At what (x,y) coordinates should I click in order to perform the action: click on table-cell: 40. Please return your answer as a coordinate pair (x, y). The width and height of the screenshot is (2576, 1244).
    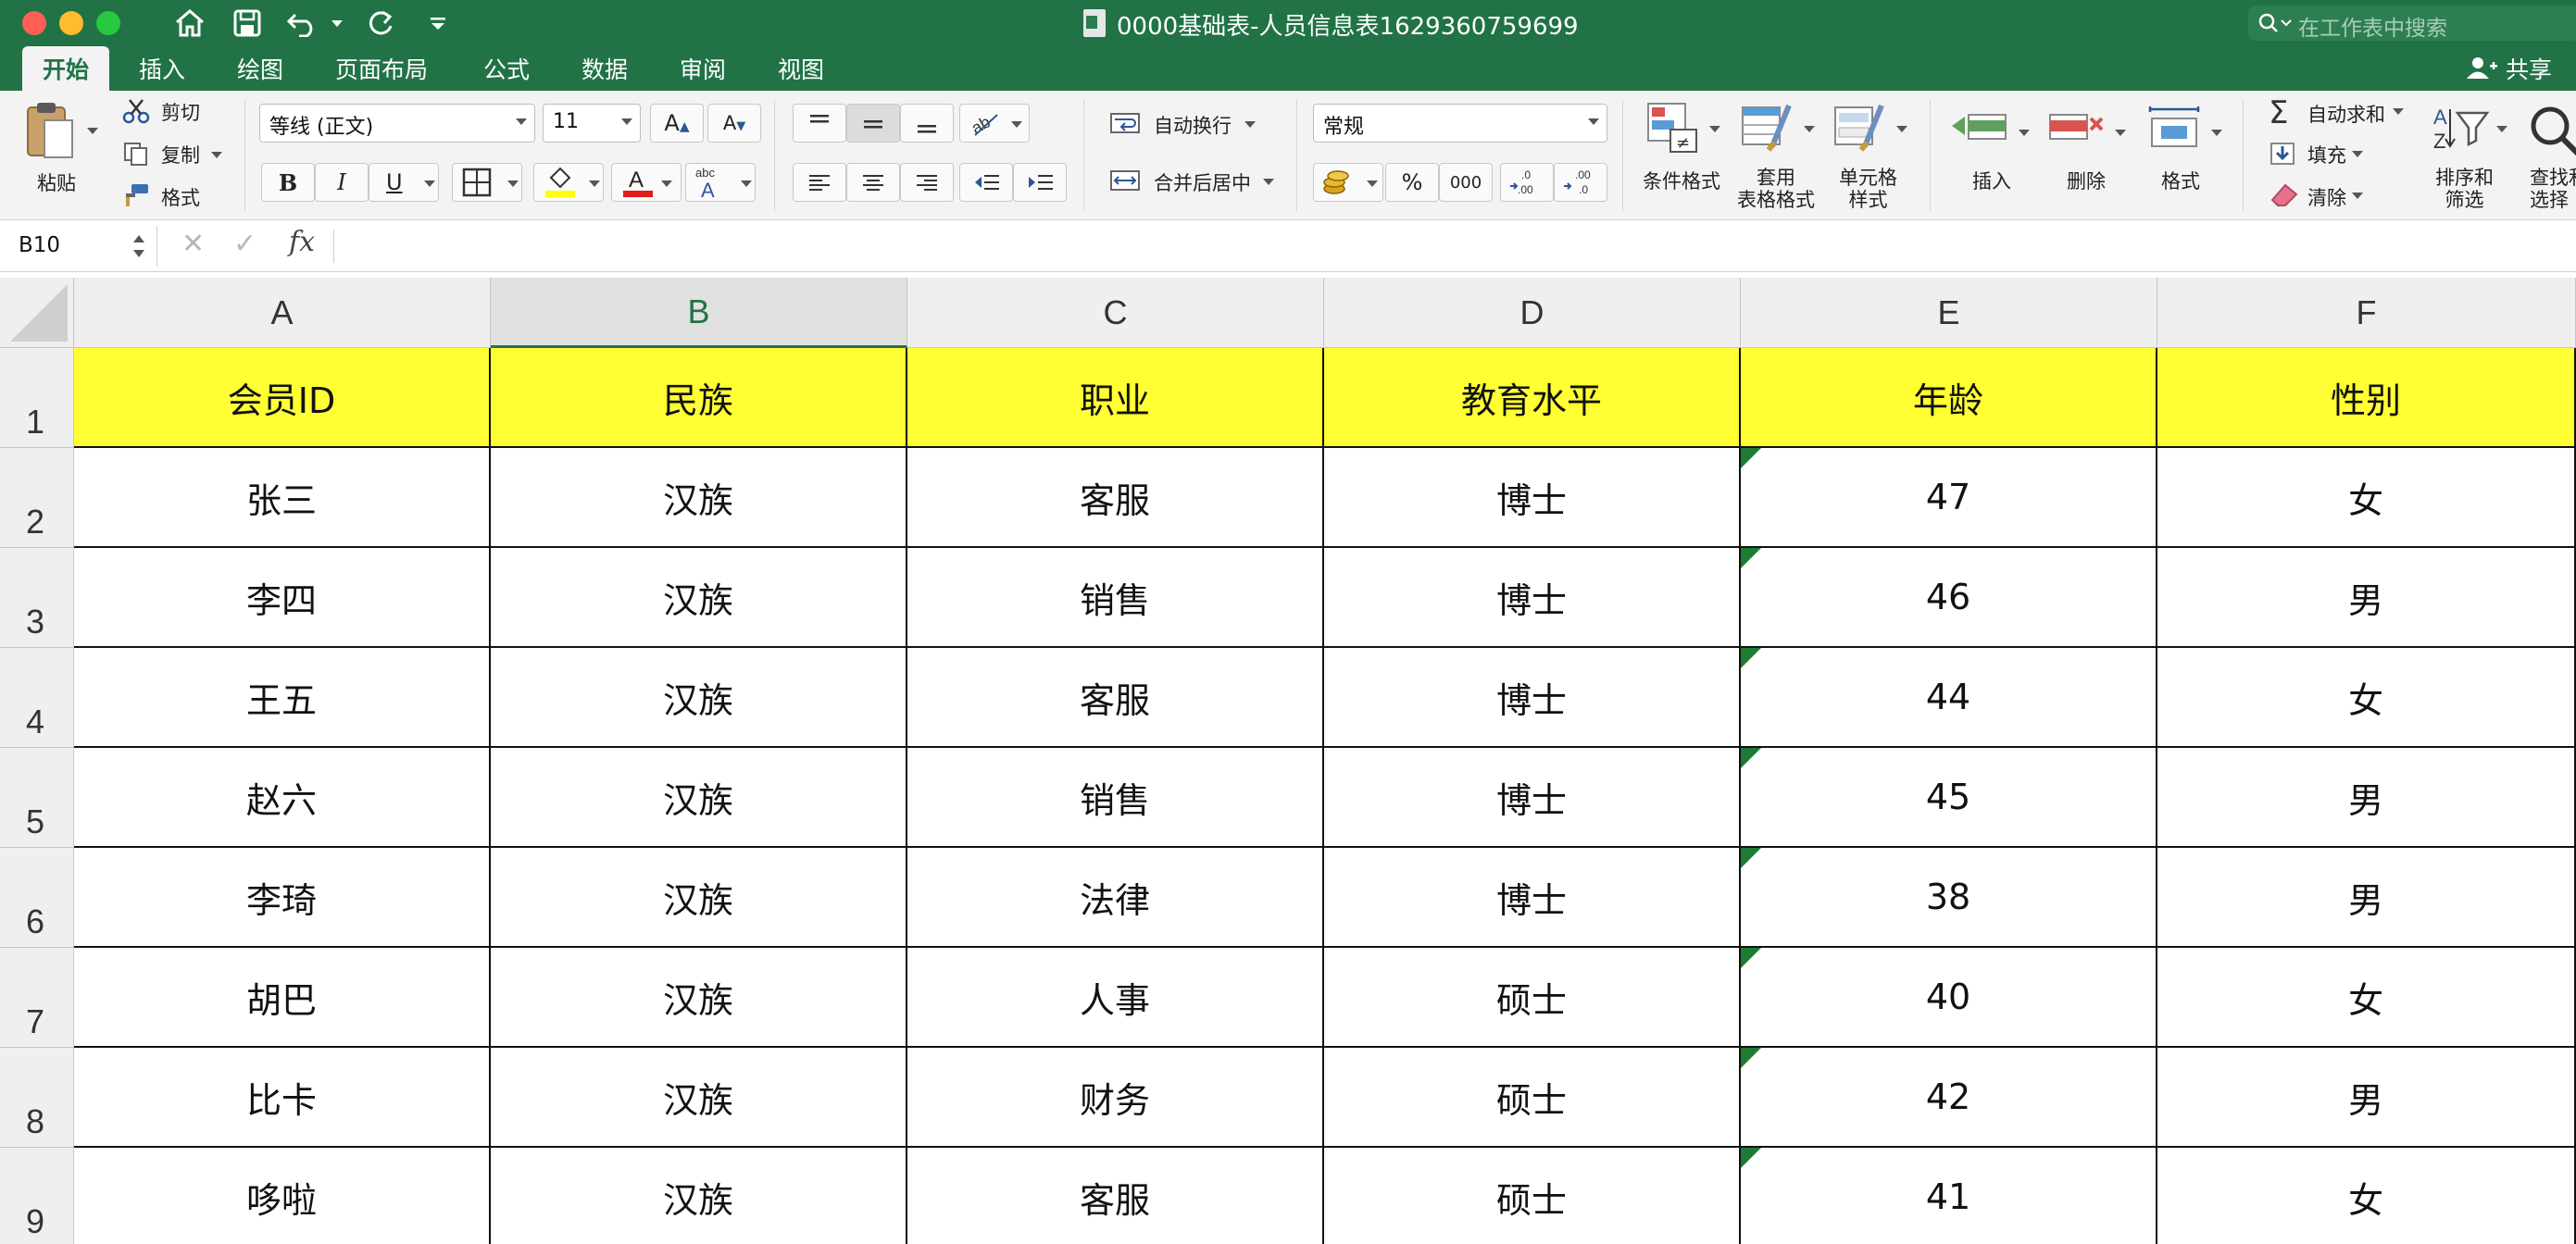
    Looking at the image, I should click on (1949, 998).